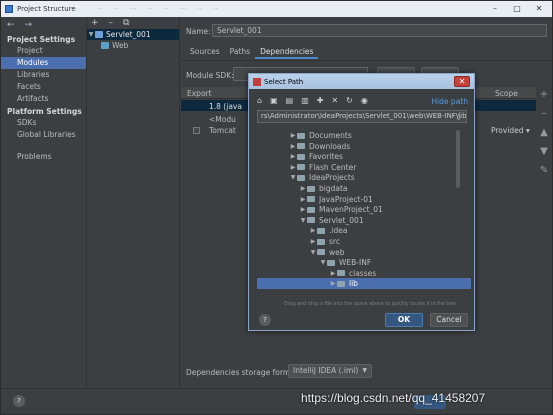  What do you see at coordinates (517, 8) in the screenshot?
I see `maximize-icon: □` at bounding box center [517, 8].